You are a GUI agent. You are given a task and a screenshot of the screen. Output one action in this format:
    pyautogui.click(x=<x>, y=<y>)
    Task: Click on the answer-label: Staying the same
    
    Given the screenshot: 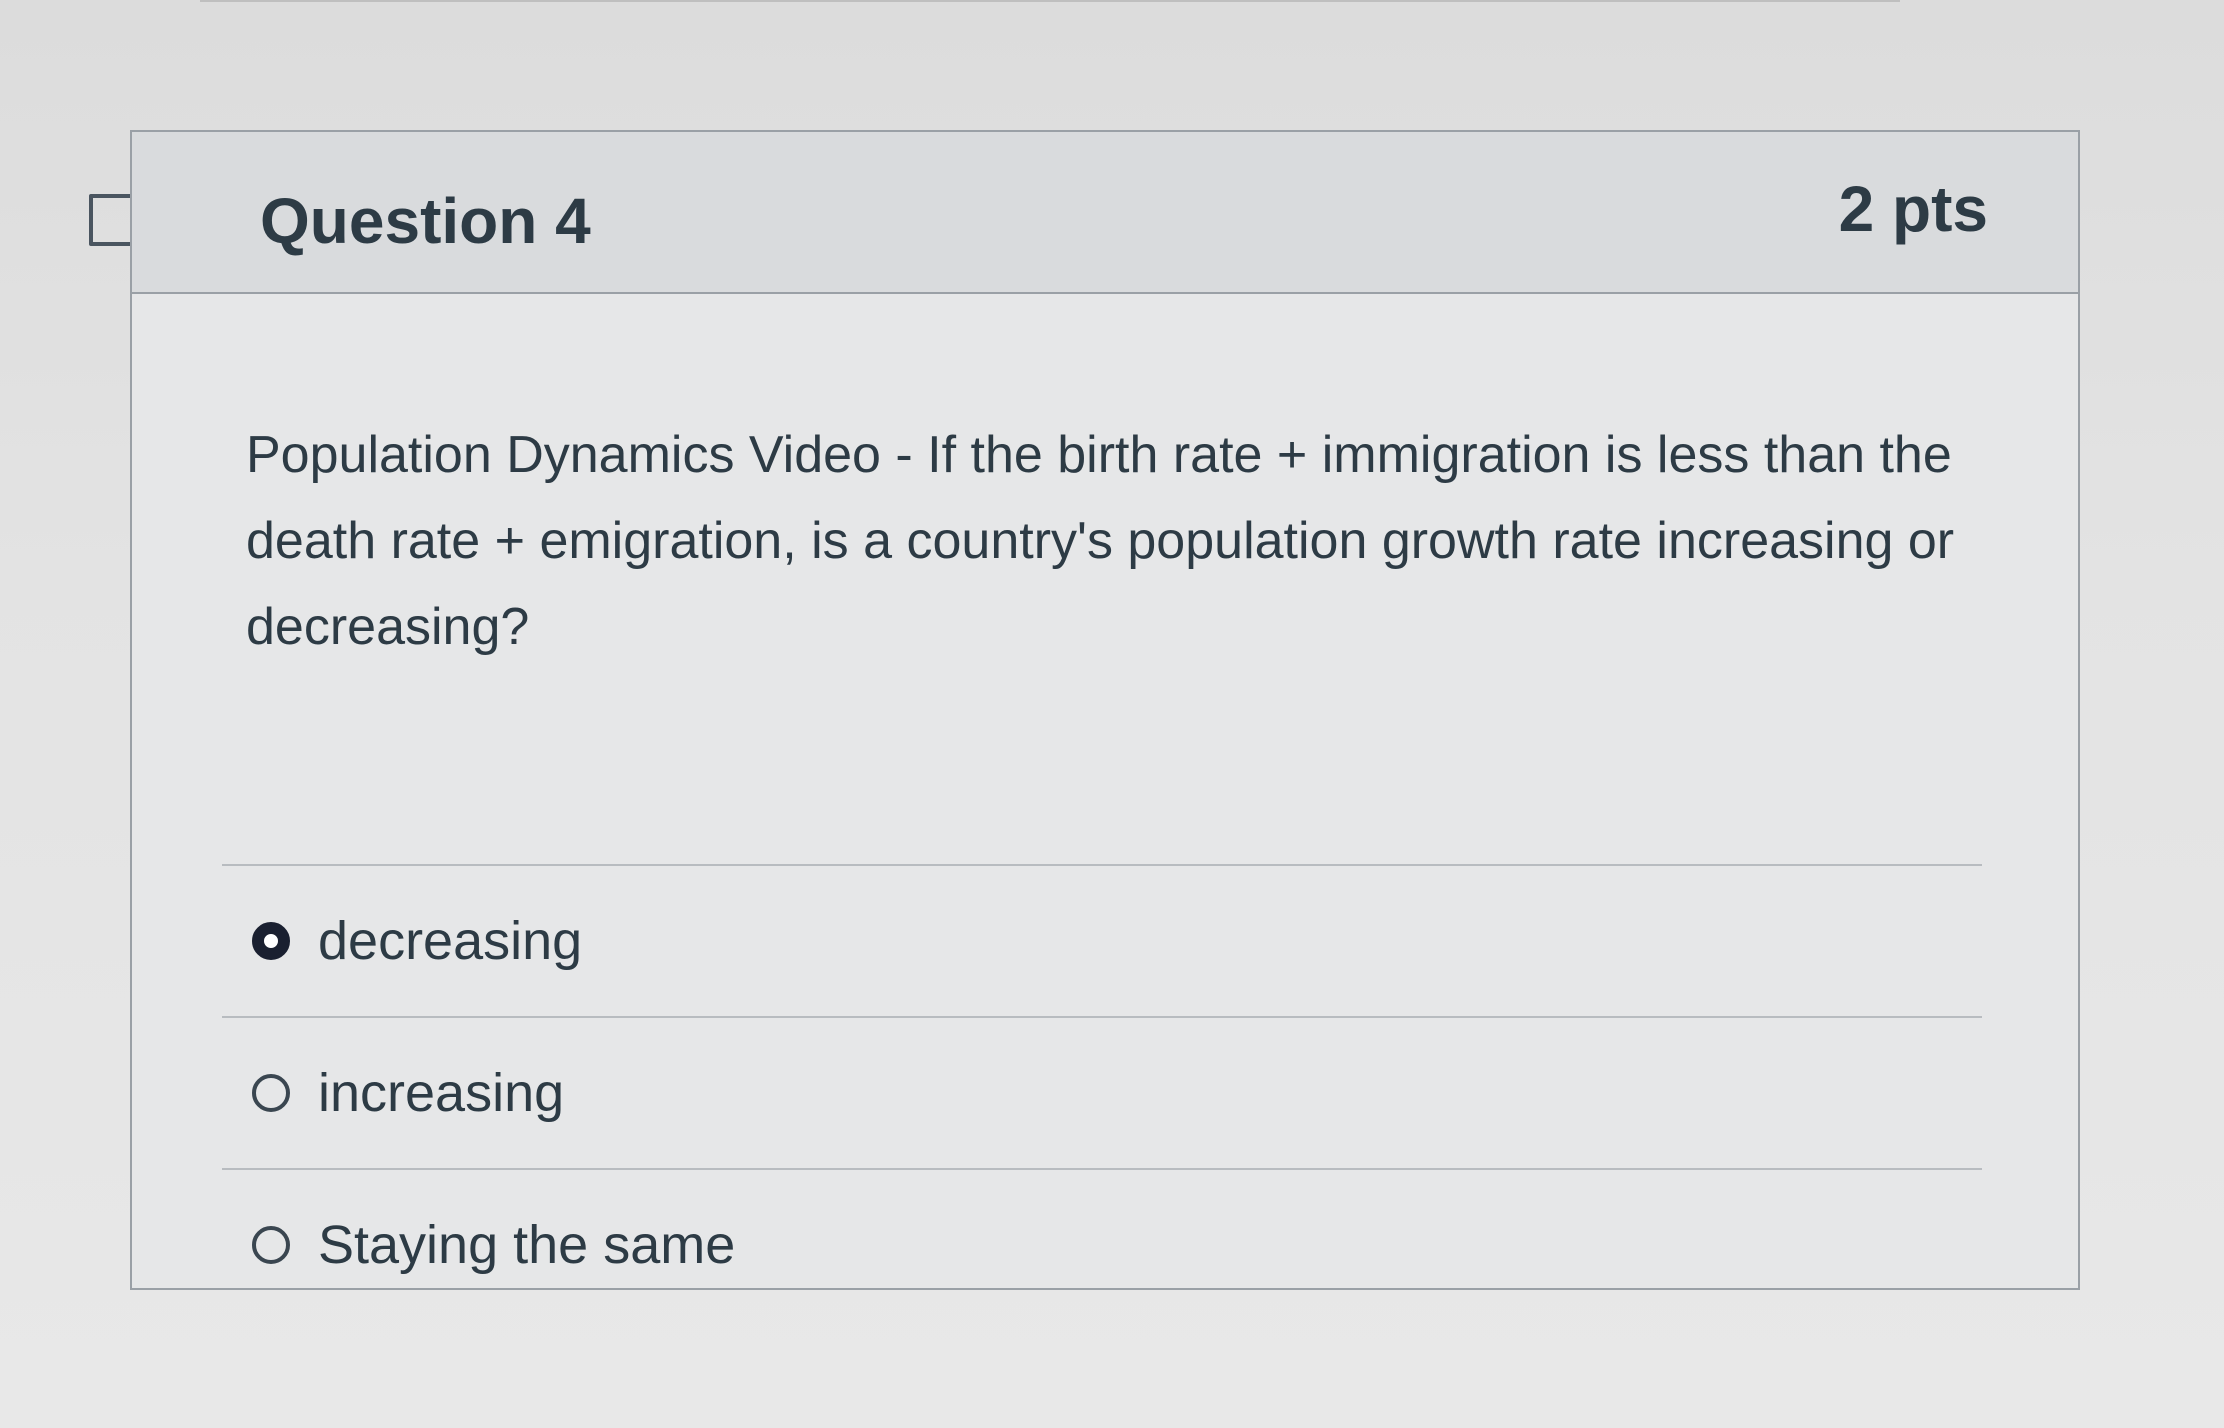 What is the action you would take?
    pyautogui.click(x=526, y=1245)
    